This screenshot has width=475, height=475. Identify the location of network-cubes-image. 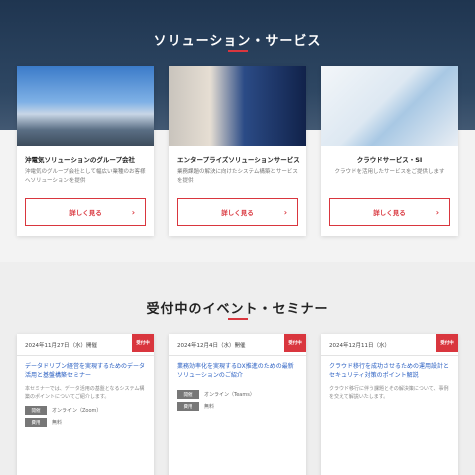
(389, 106).